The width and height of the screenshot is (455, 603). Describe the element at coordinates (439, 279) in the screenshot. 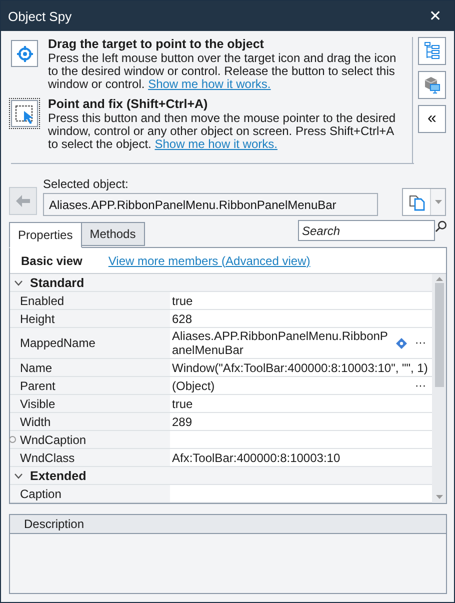

I see `scroll-up-icon` at that location.